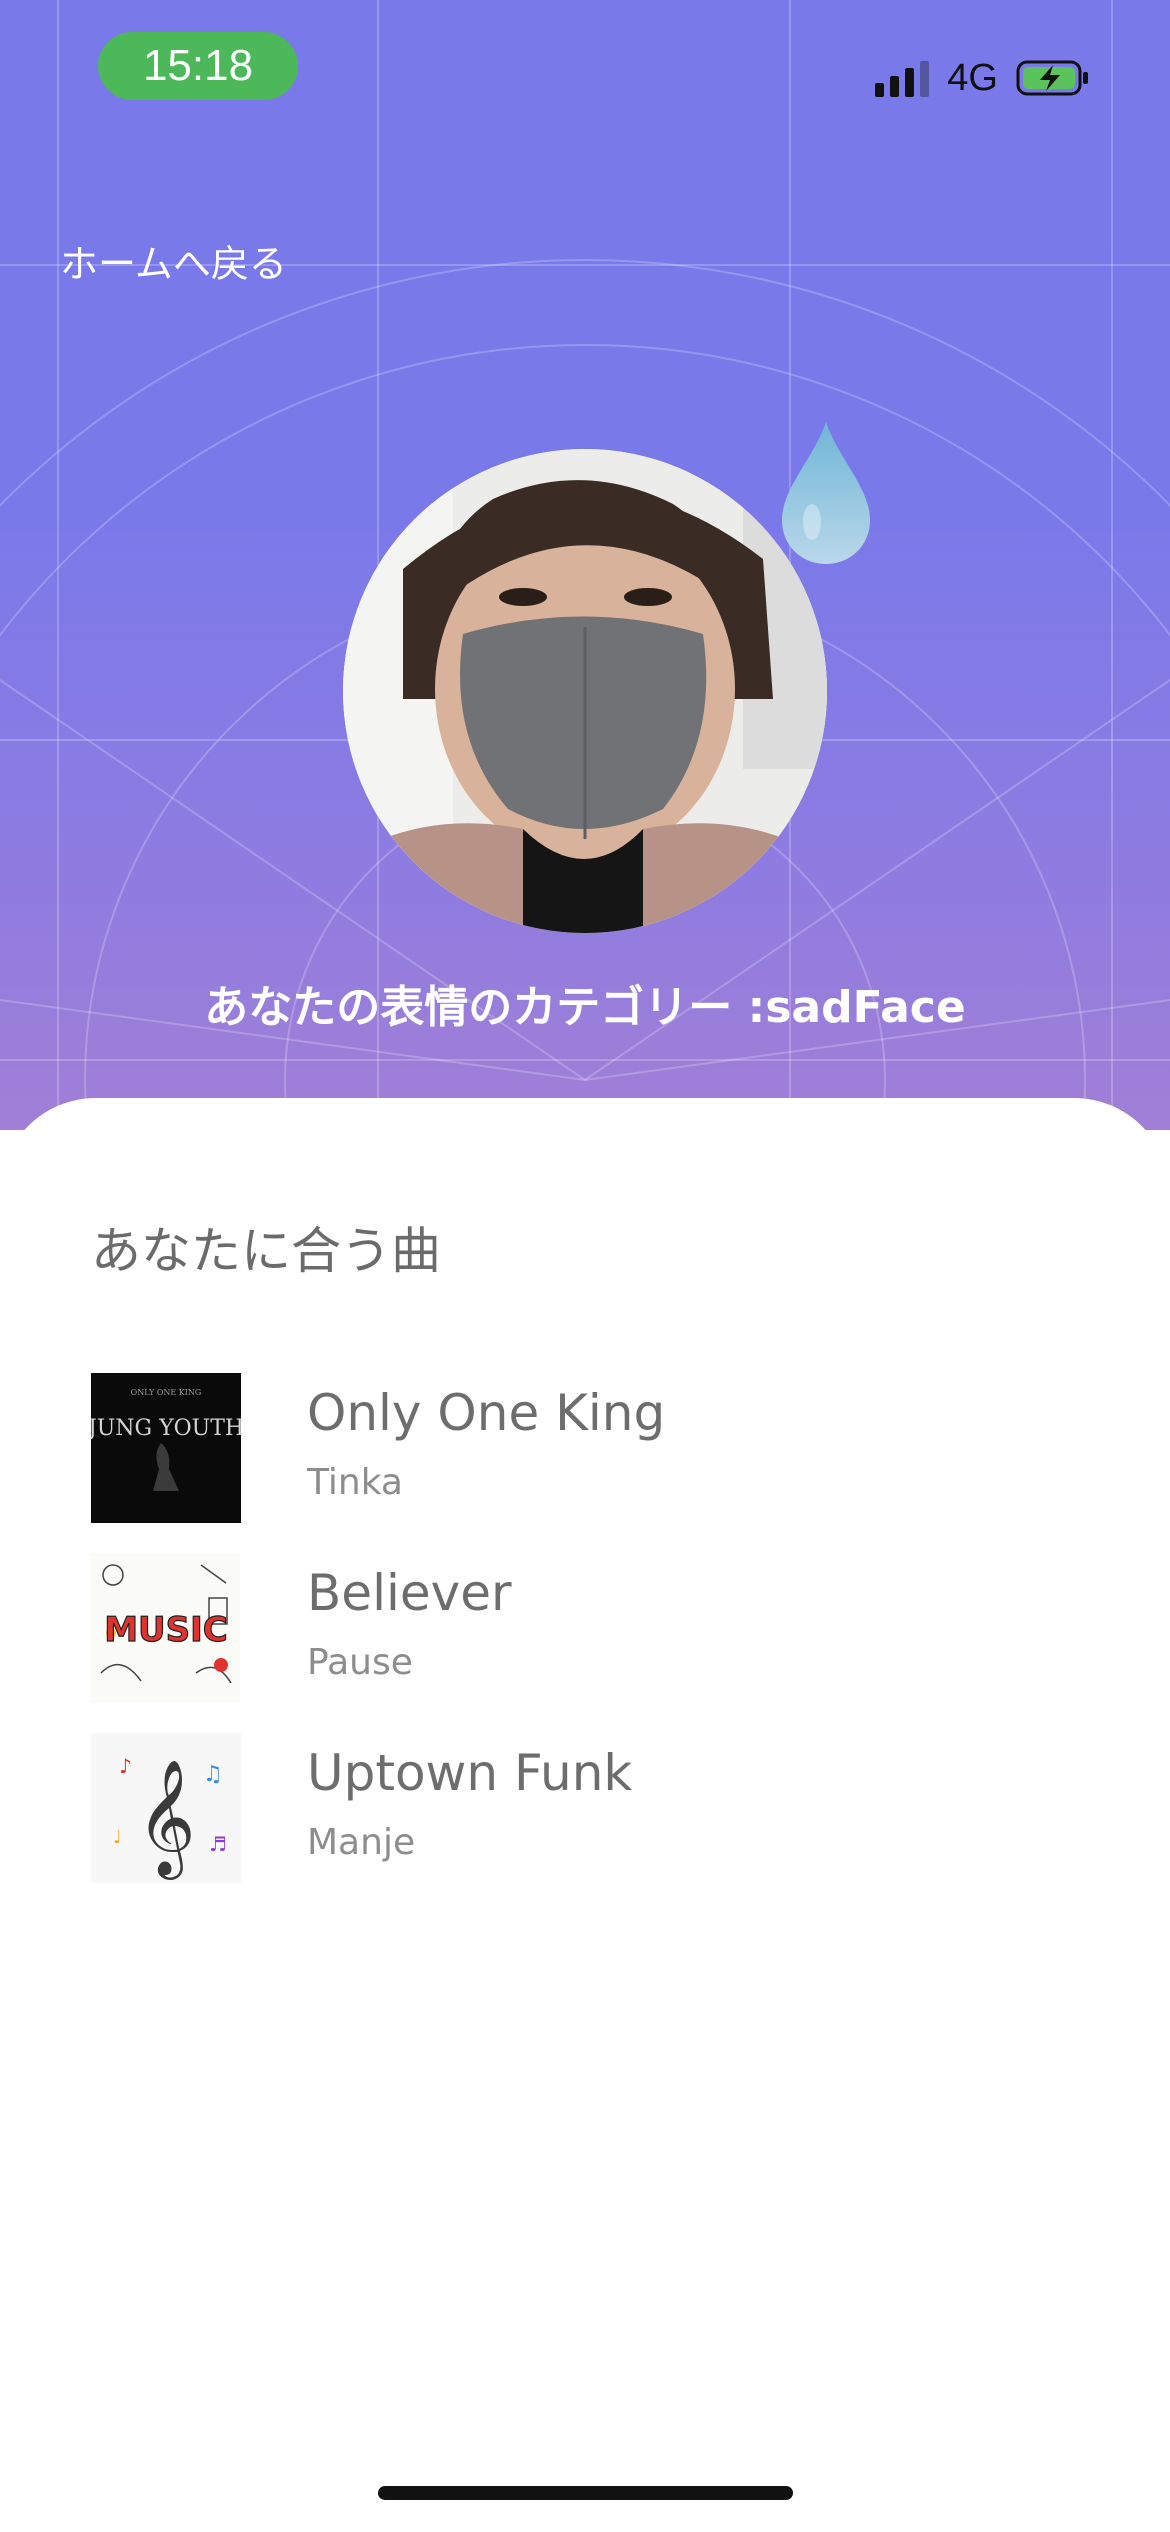  I want to click on back-home-link: ホームへ戻る, so click(173, 264).